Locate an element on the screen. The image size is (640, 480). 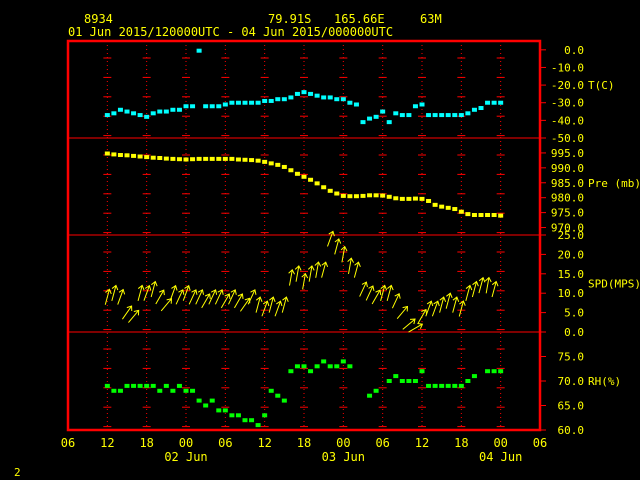
panel-label-pressure: Pre (mb) is located at coordinates (614, 183).